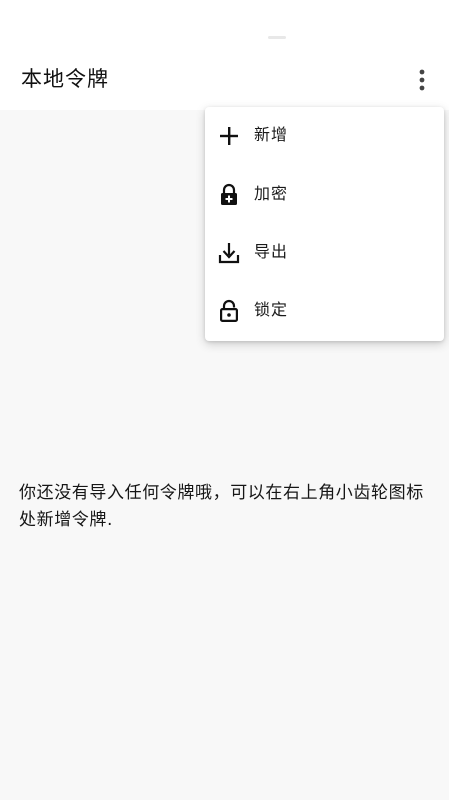 This screenshot has width=449, height=800. Describe the element at coordinates (224, 25) in the screenshot. I see `status-bar` at that location.